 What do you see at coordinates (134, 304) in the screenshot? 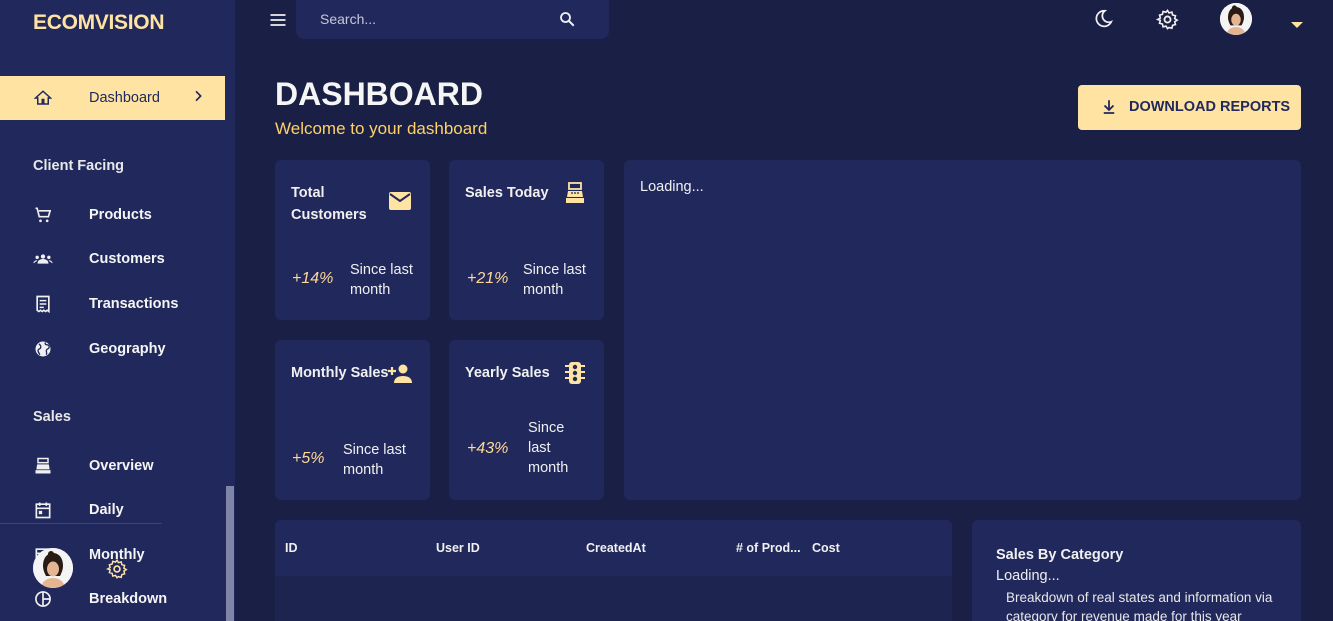
I see `sidebar-item-label: Transactions` at bounding box center [134, 304].